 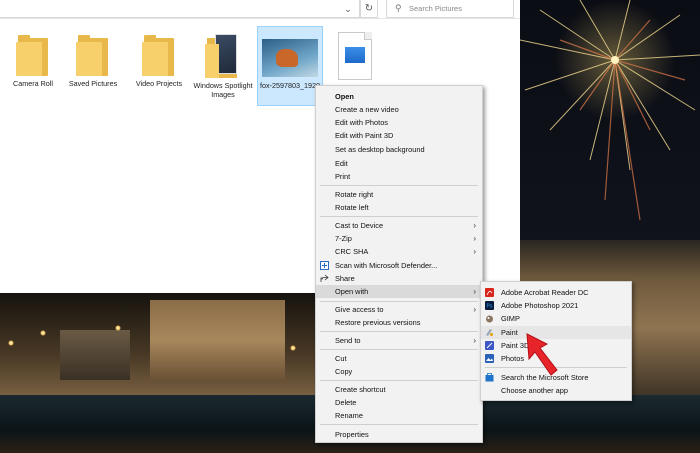 What do you see at coordinates (159, 83) in the screenshot?
I see `file-label: Video Projects` at bounding box center [159, 83].